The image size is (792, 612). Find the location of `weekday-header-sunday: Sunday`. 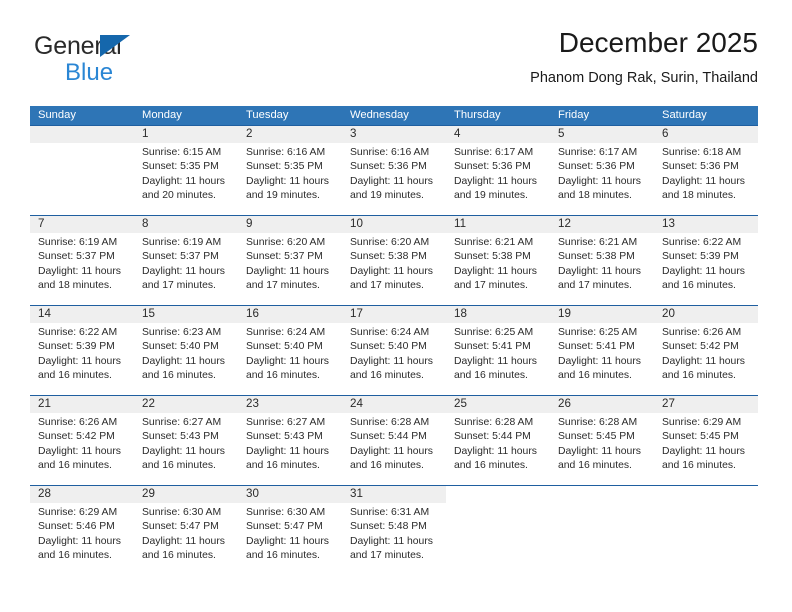

weekday-header-sunday: Sunday is located at coordinates (57, 115).